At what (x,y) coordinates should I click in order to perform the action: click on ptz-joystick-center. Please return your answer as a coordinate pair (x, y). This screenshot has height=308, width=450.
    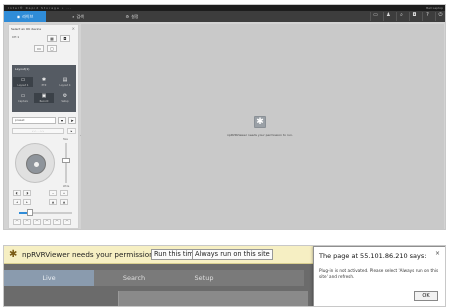
    Looking at the image, I should click on (36, 164).